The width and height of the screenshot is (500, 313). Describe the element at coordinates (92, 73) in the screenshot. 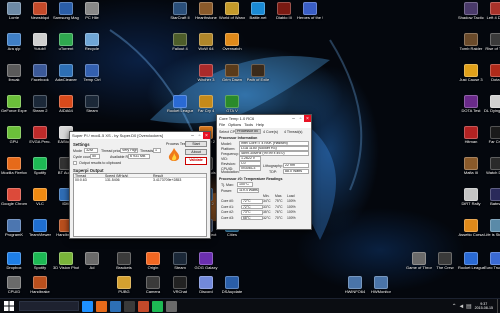

I see `desktop-shortcut-icon: Temp Ctrl` at that location.